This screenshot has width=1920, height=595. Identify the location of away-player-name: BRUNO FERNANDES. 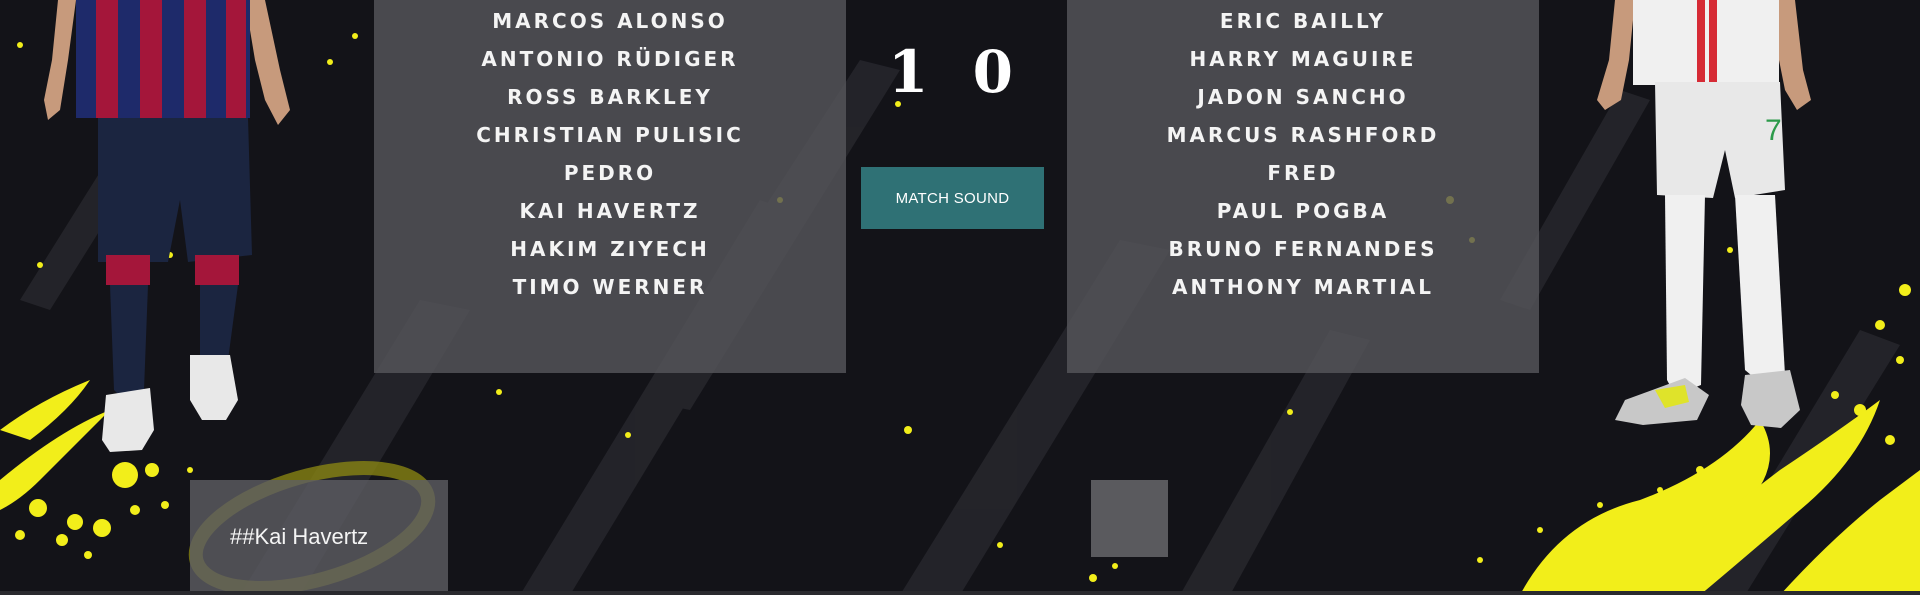
(1303, 249).